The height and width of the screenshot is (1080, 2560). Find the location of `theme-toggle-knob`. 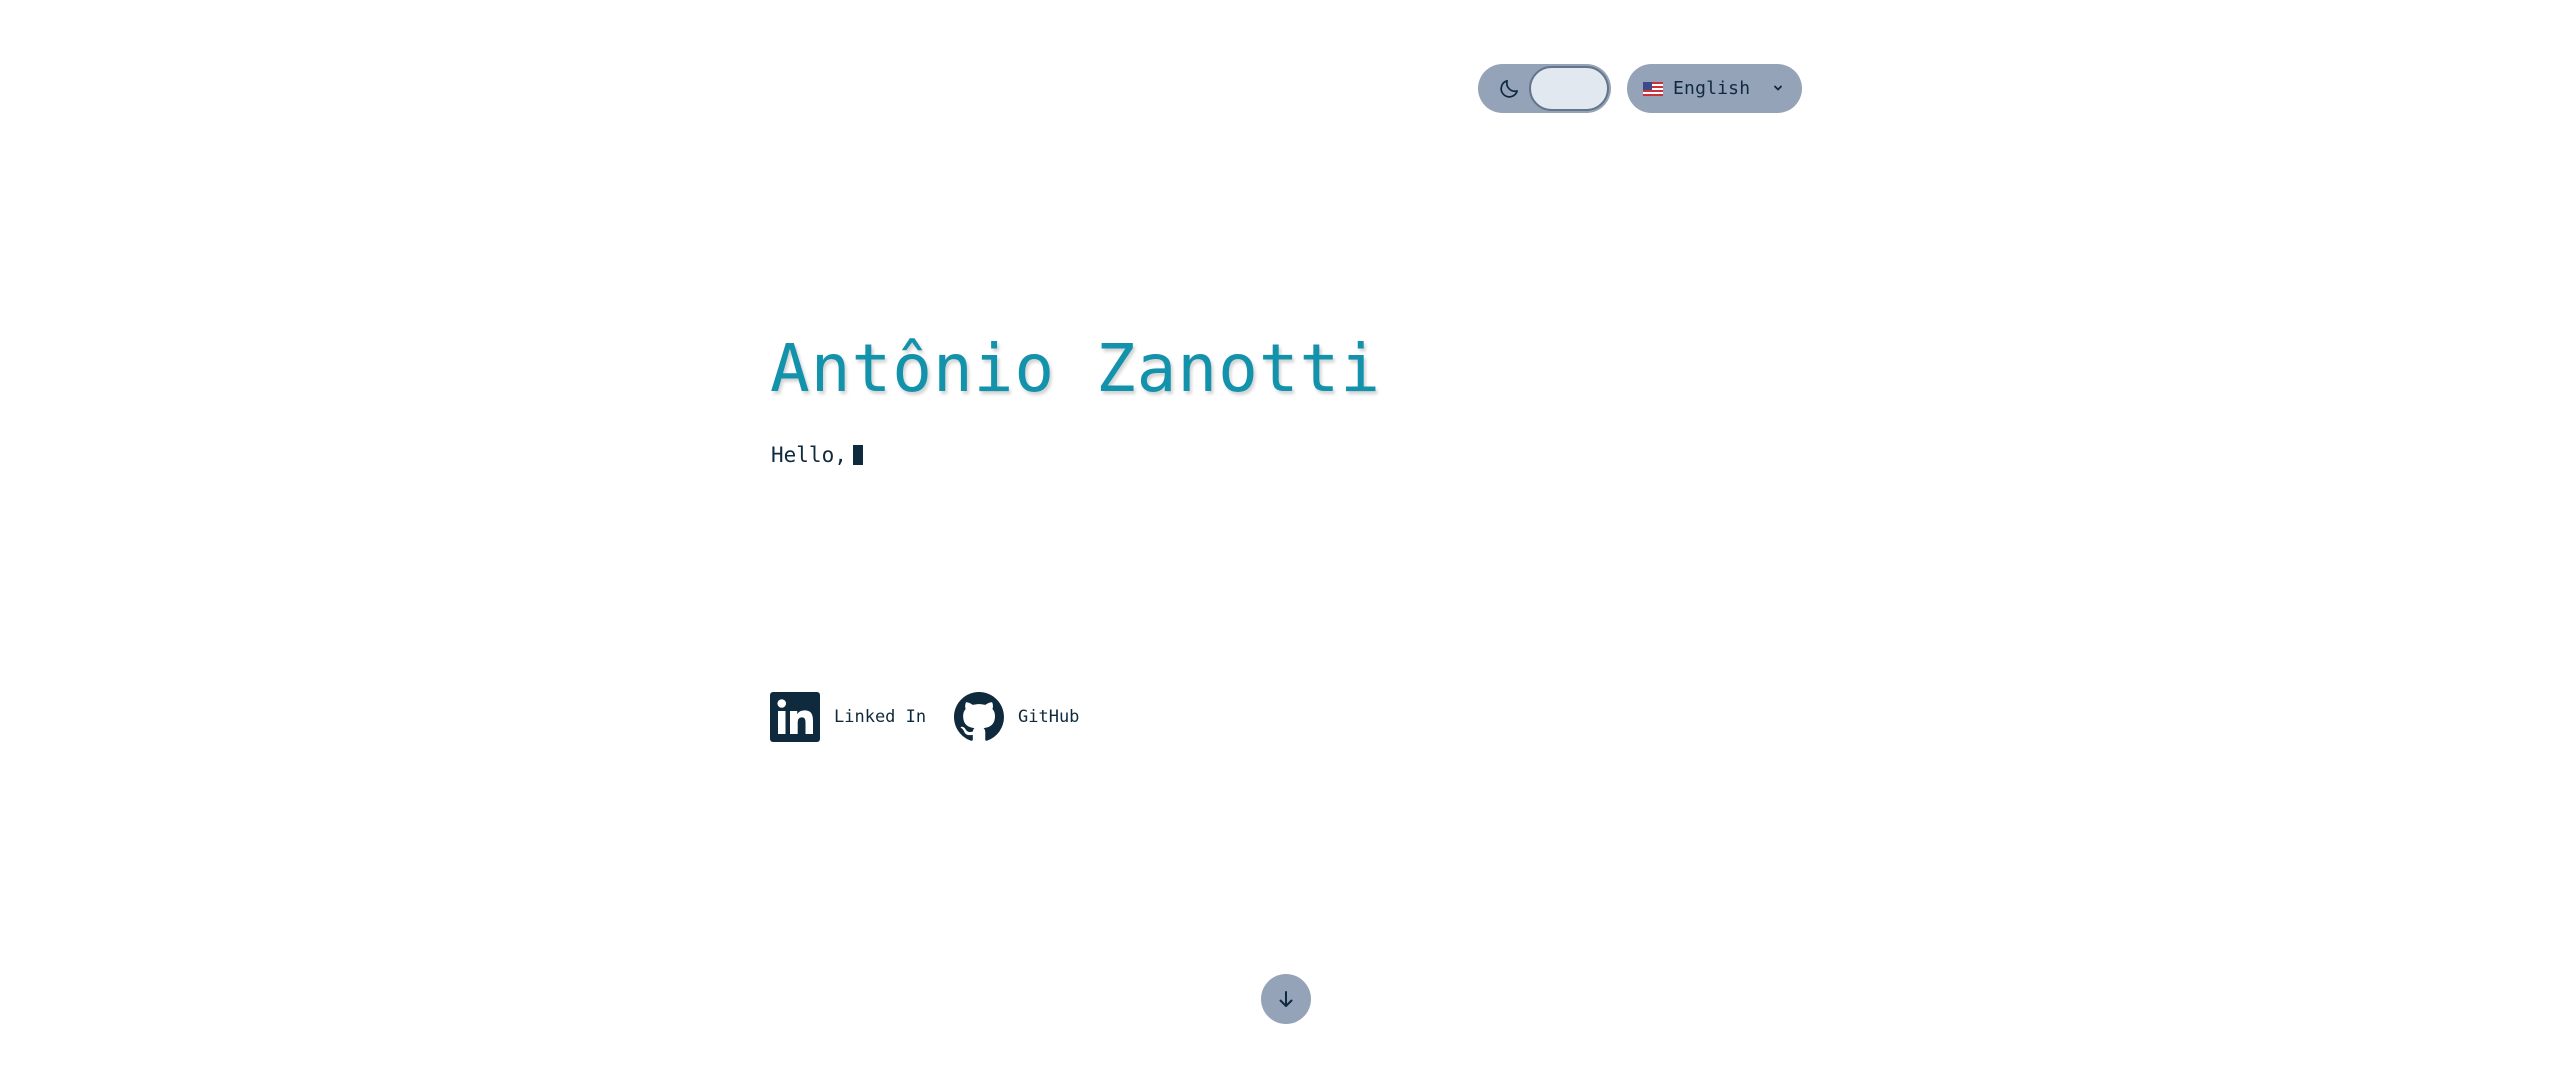

theme-toggle-knob is located at coordinates (1569, 88).